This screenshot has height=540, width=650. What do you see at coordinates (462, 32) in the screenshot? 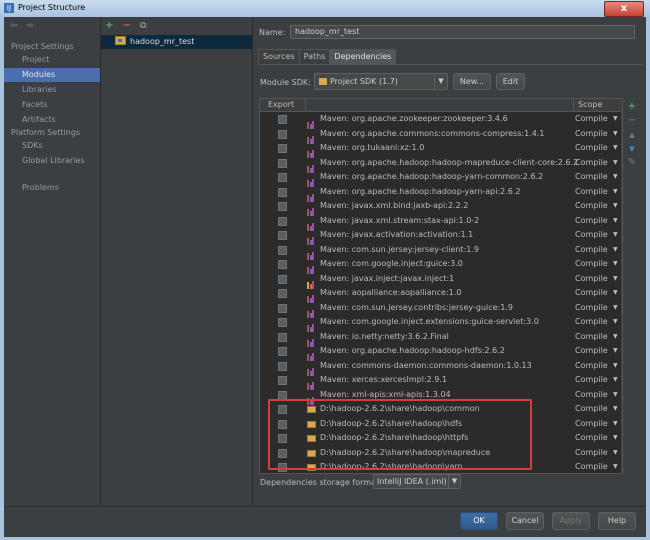
I see `module-name-field: hadoop_mr_test` at bounding box center [462, 32].